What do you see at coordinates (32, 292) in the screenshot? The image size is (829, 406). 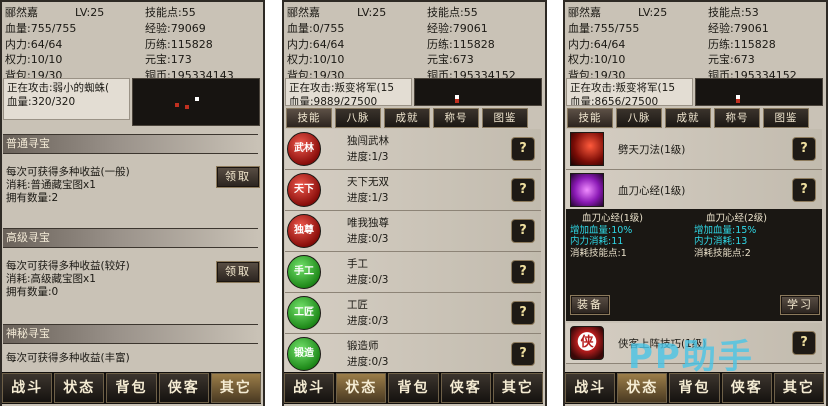 I see `treasure-count: 拥有数量:0` at bounding box center [32, 292].